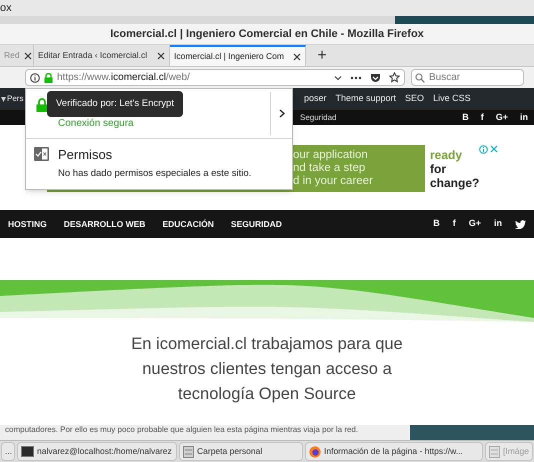  Describe the element at coordinates (331, 155) in the screenshot. I see `ad-text: our application` at that location.